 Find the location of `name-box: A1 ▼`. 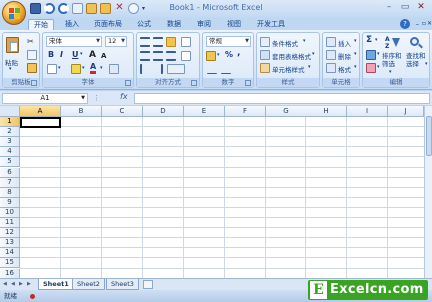

name-box: A1 ▼ is located at coordinates (45, 98).